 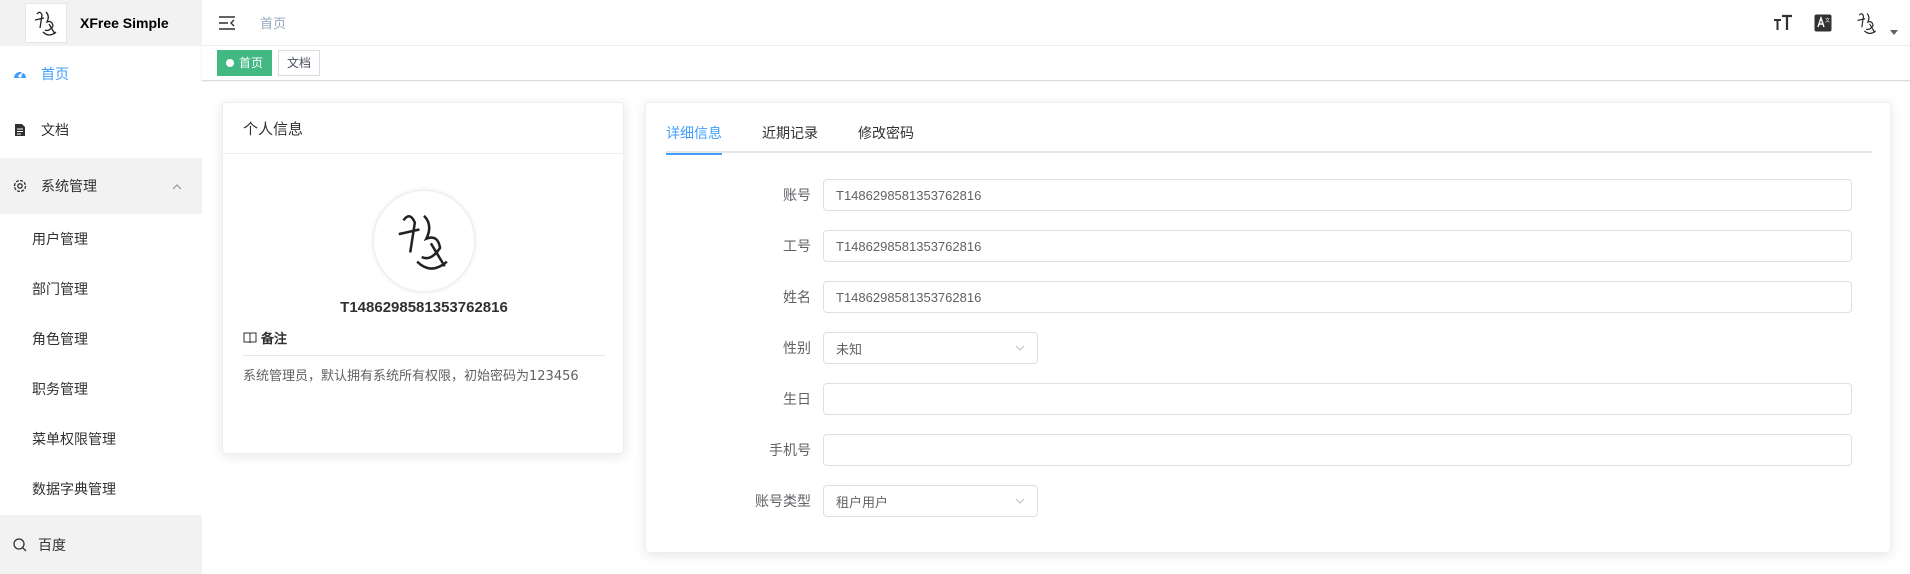 What do you see at coordinates (101, 130) in the screenshot?
I see `sidebar-item-docs: 文档` at bounding box center [101, 130].